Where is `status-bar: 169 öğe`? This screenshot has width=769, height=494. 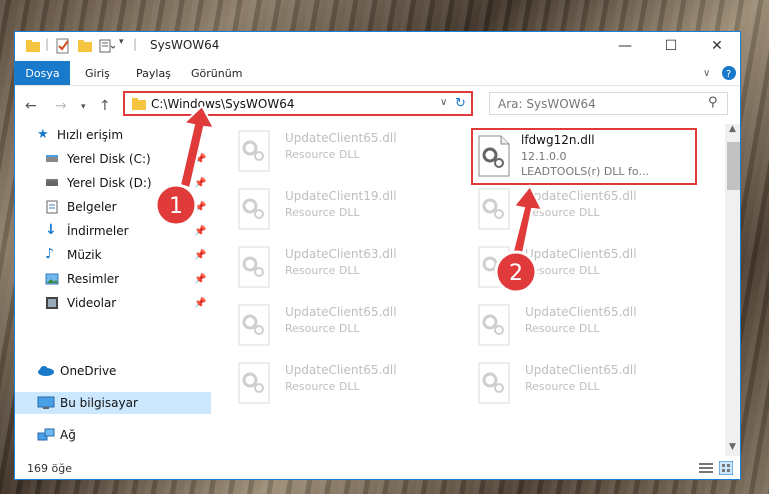
status-bar: 169 öğe is located at coordinates (377, 468).